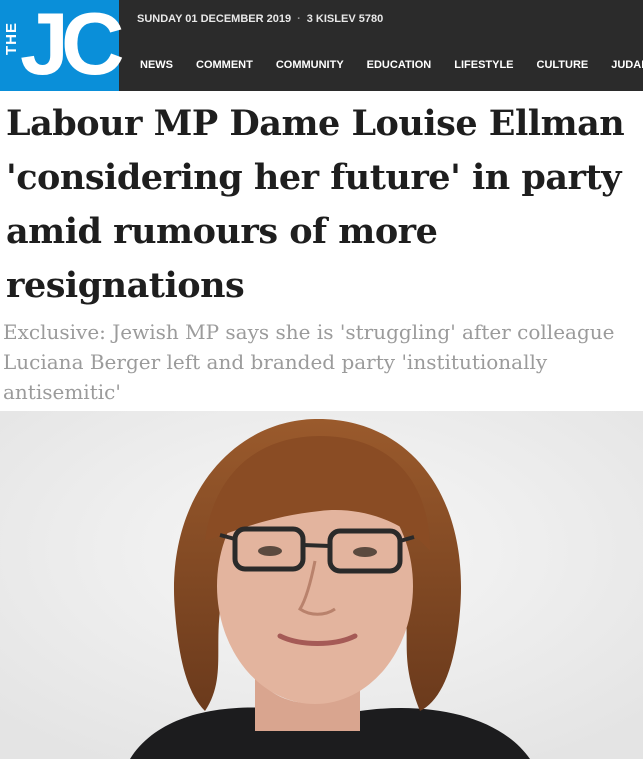 This screenshot has width=643, height=759. I want to click on logo-jc-text: JC, so click(72, 46).